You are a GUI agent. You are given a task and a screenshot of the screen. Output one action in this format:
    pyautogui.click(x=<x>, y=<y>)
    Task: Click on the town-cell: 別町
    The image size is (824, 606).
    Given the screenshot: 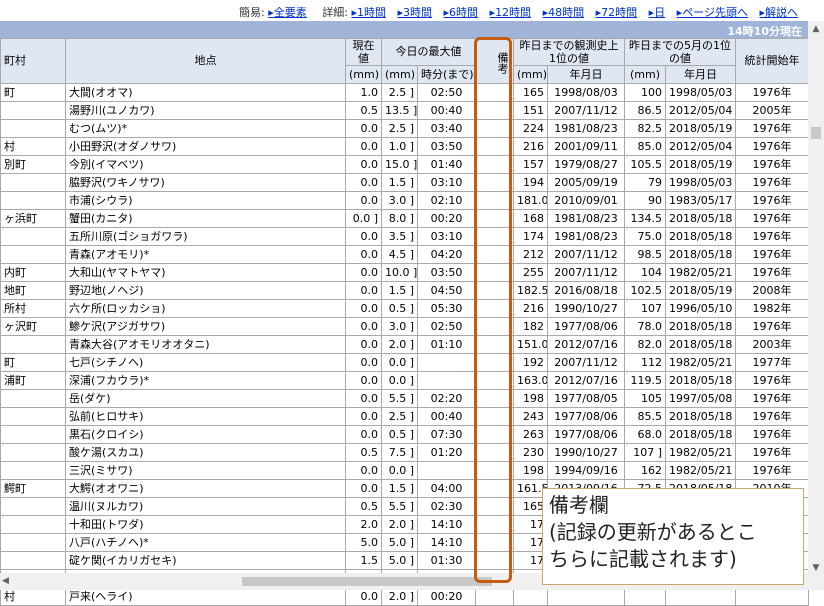 What is the action you would take?
    pyautogui.click(x=33, y=164)
    